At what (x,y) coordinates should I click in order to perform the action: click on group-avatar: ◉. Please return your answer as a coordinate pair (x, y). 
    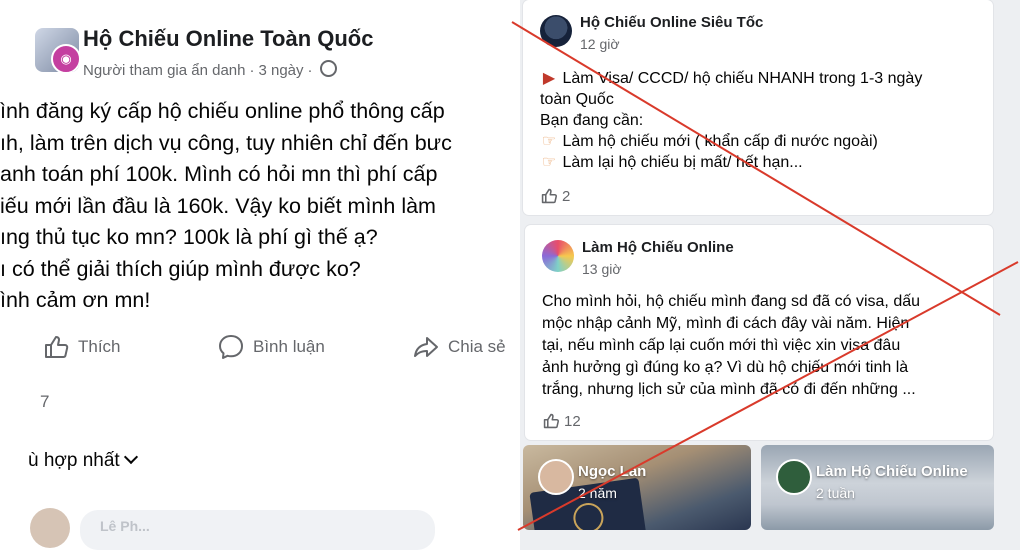
    Looking at the image, I should click on (57, 50).